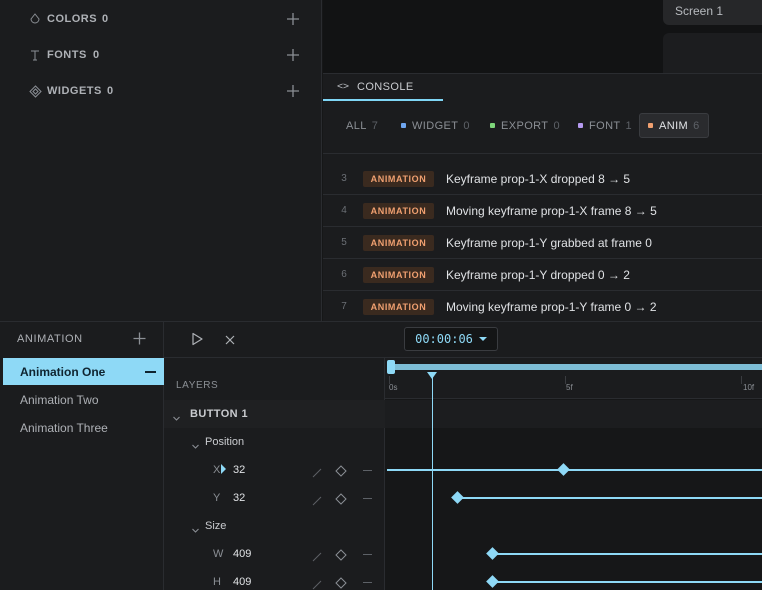 Image resolution: width=762 pixels, height=590 pixels. Describe the element at coordinates (525, 125) in the screenshot. I see `filter-export: EXPORT 0` at that location.